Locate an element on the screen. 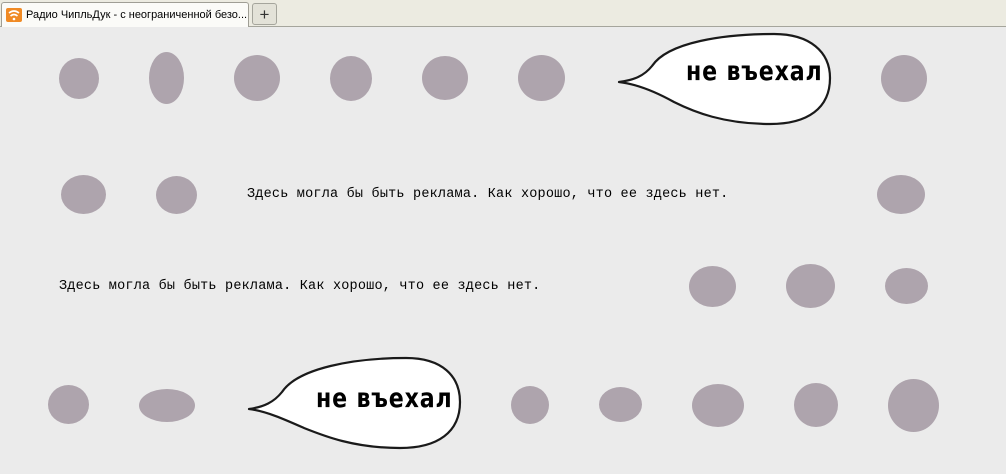  radio-favicon-icon is located at coordinates (14, 15).